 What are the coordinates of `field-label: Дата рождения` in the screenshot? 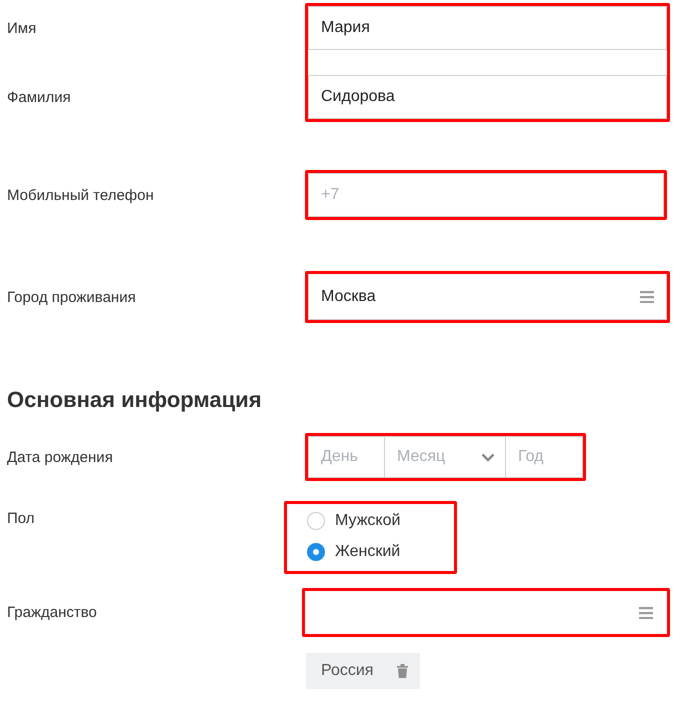 It's located at (60, 457).